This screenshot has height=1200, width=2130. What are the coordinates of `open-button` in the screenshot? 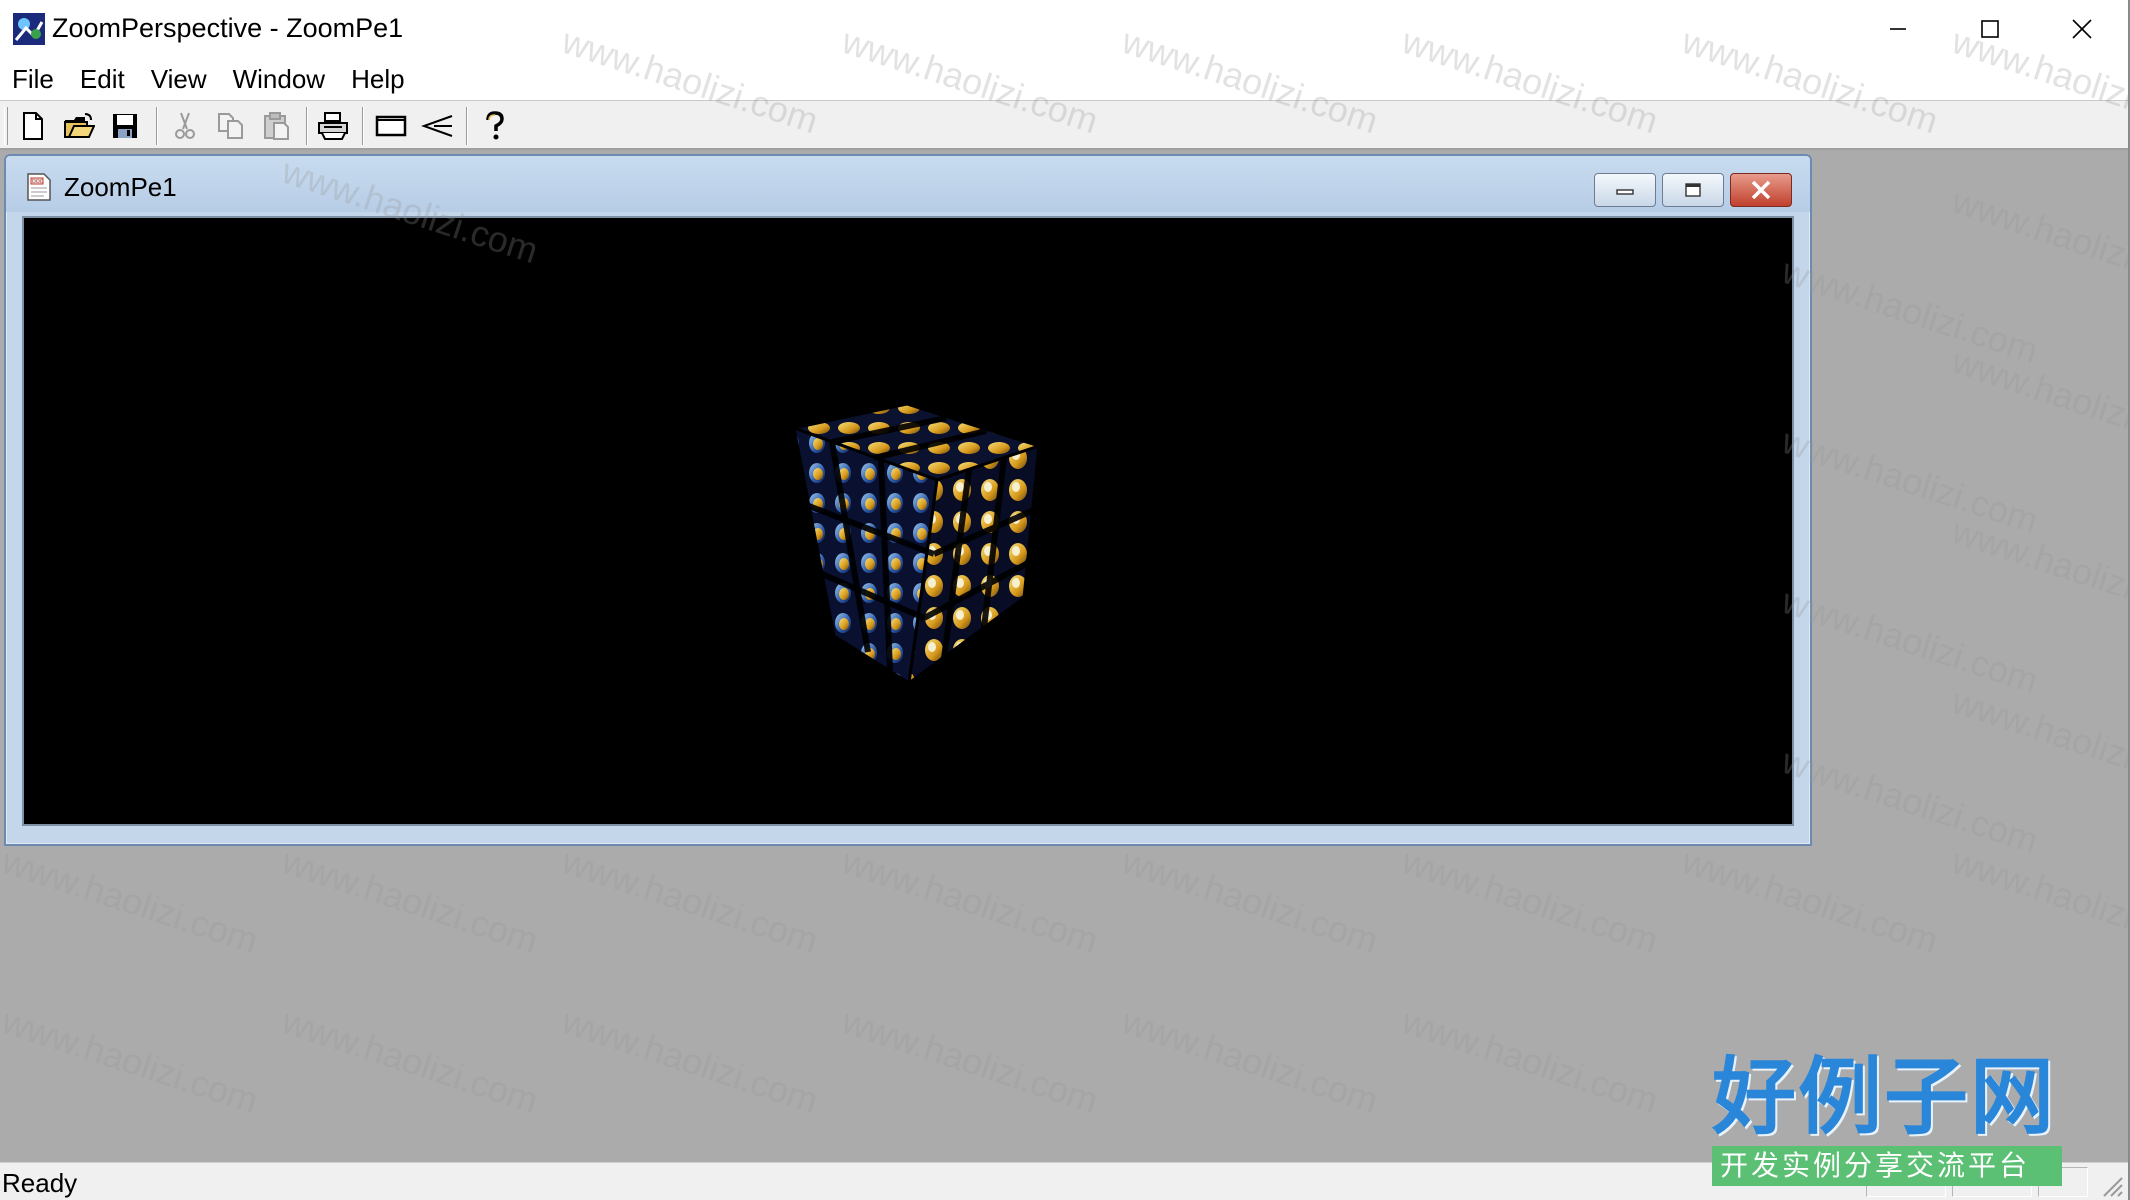 It's located at (79, 126).